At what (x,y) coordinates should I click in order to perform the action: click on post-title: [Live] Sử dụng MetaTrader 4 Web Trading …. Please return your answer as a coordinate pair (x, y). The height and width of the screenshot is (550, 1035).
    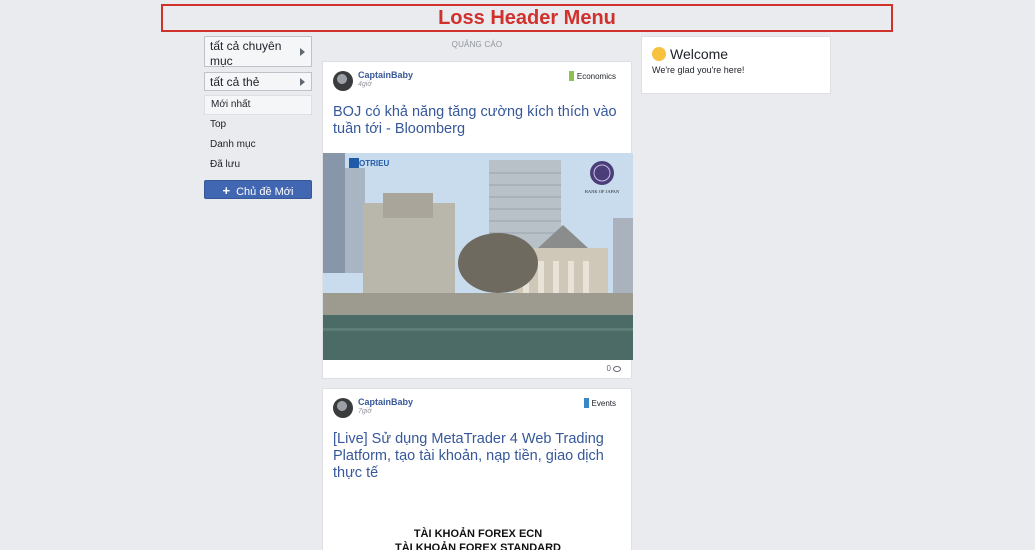
    Looking at the image, I should click on (476, 456).